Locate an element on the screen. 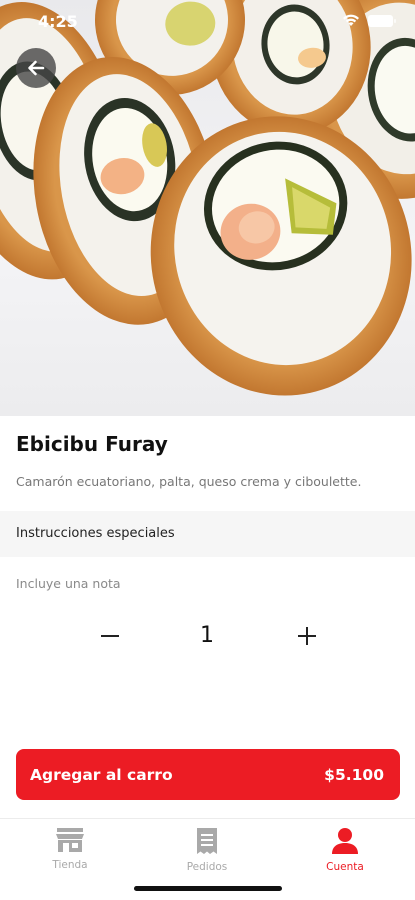  product-title: Ebicibu Furay is located at coordinates (92, 444).